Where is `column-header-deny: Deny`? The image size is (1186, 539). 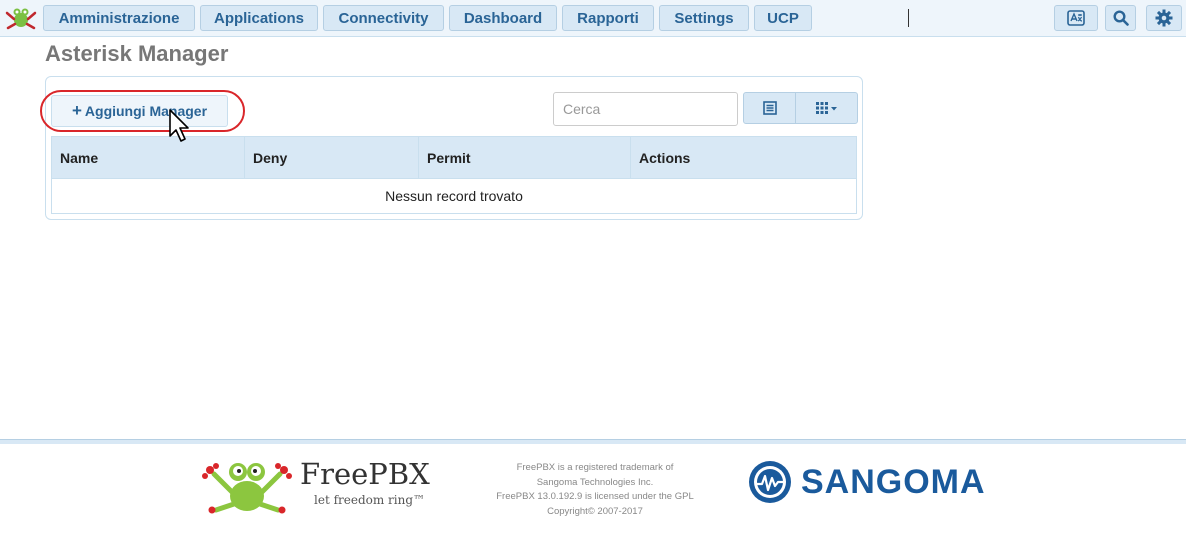
column-header-deny: Deny is located at coordinates (332, 157).